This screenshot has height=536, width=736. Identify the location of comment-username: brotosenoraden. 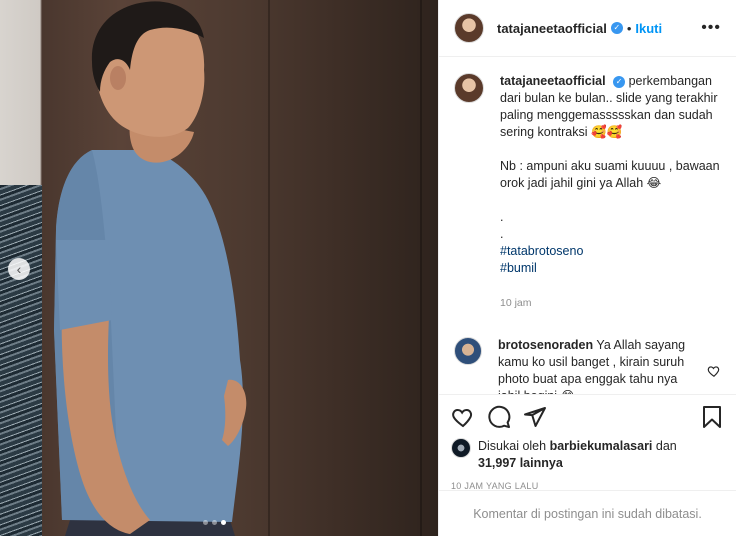
(545, 345).